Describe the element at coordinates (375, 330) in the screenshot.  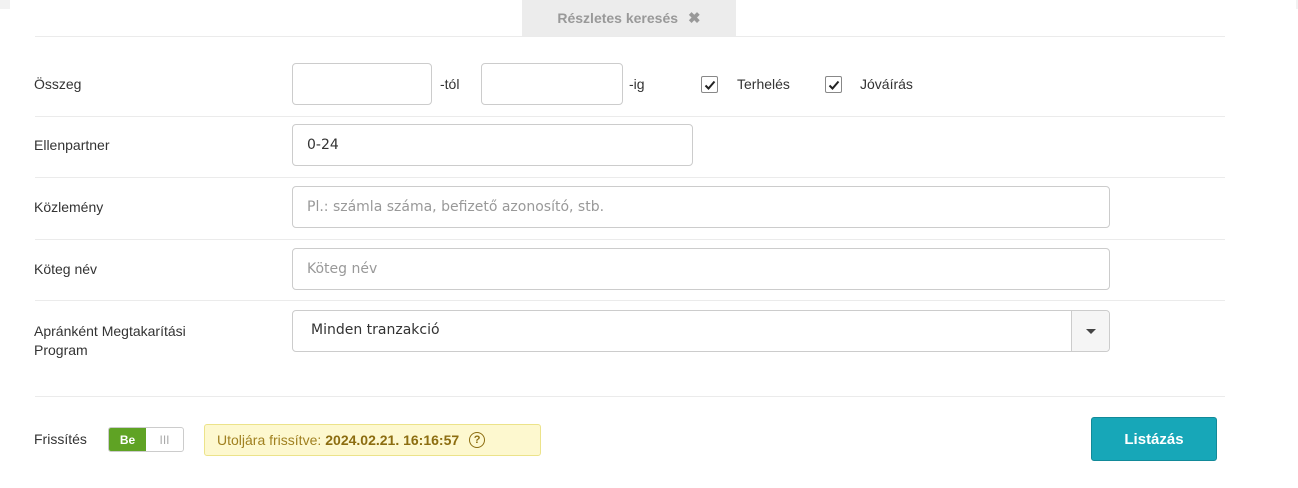
I see `savings-selected-value: Minden tranzakció` at that location.